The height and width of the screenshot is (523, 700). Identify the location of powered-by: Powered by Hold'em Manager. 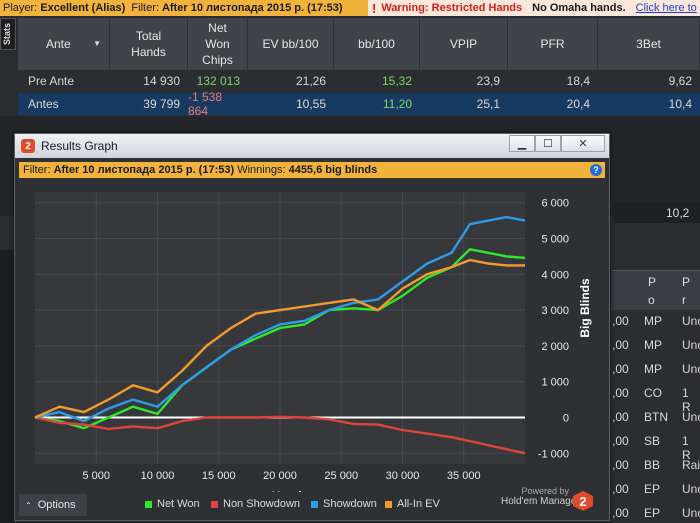
(540, 496).